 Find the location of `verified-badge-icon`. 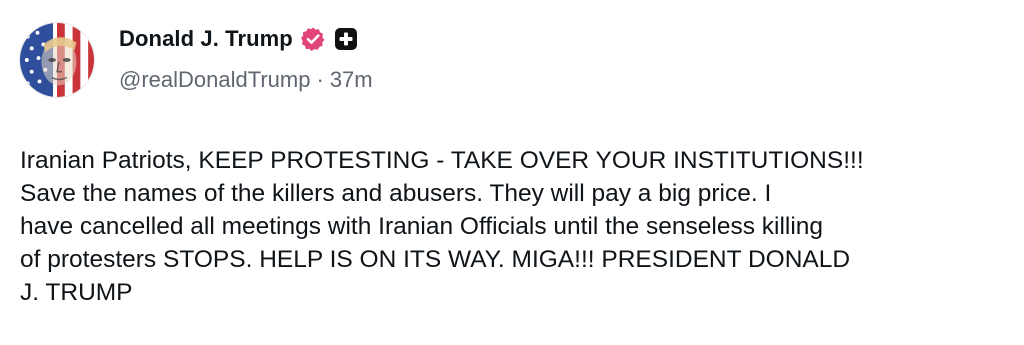

verified-badge-icon is located at coordinates (313, 39).